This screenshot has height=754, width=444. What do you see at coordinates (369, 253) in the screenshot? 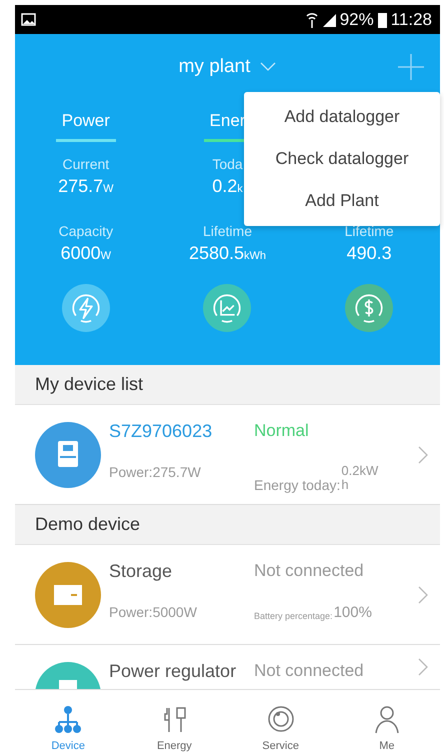
I see `stat-value: 490.3` at bounding box center [369, 253].